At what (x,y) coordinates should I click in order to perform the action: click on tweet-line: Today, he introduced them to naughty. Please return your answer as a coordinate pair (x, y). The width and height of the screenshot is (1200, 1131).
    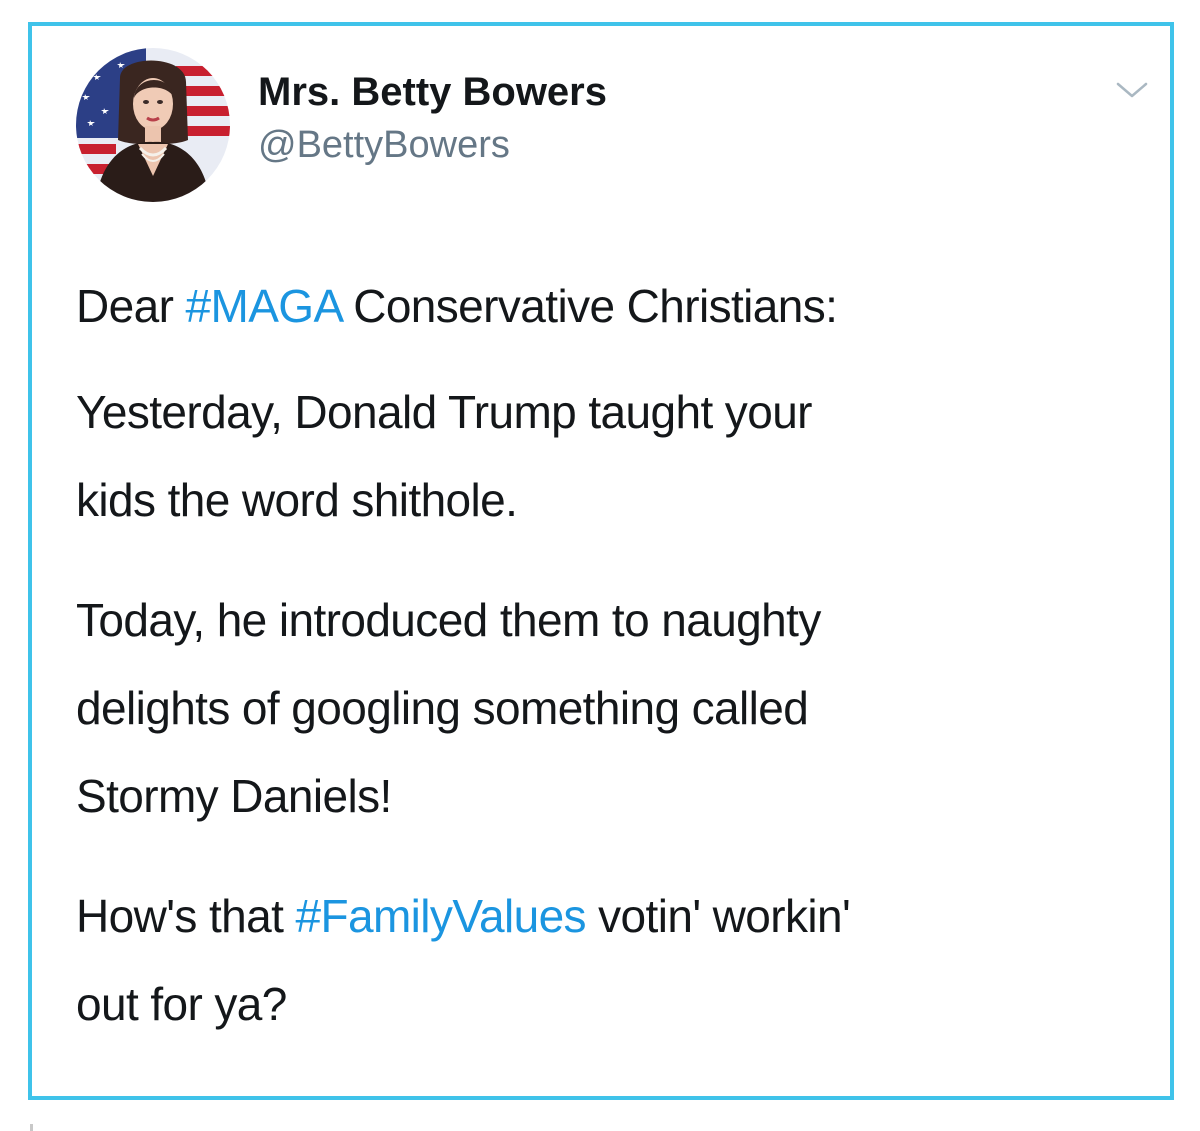
    Looking at the image, I should click on (448, 620).